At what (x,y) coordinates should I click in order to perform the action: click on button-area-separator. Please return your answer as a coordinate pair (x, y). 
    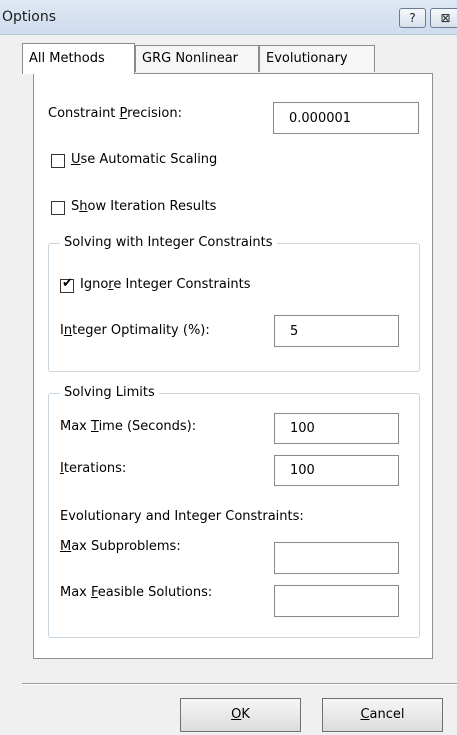
    Looking at the image, I should click on (239, 684).